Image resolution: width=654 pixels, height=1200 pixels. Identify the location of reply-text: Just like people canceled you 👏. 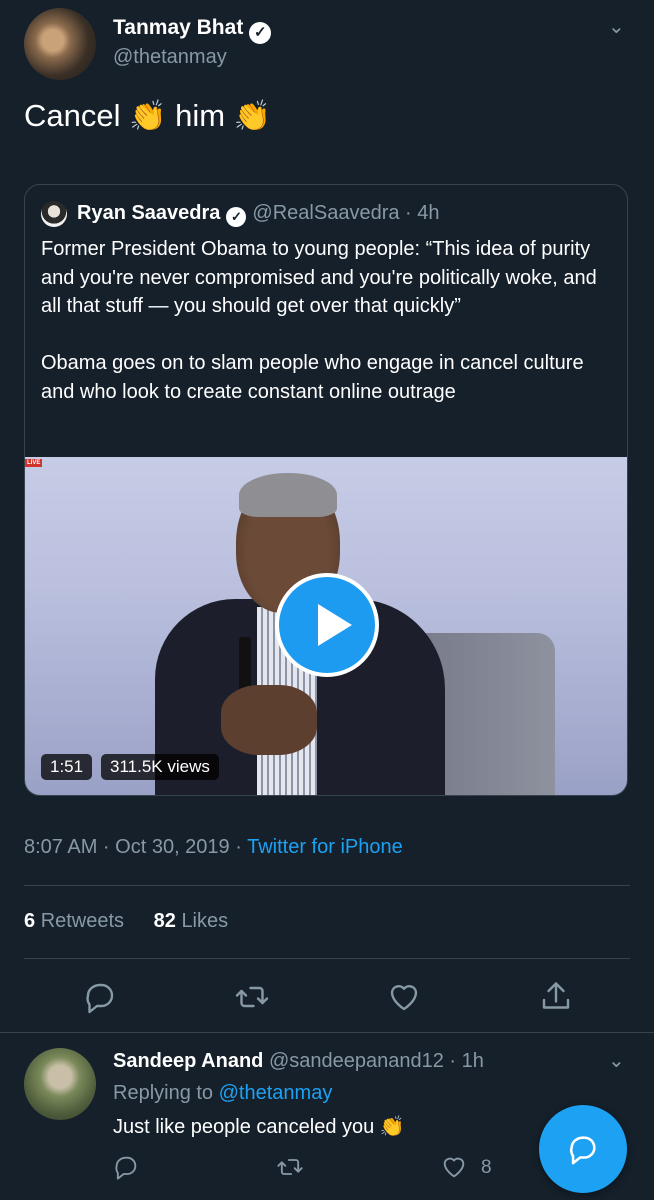
(259, 1126).